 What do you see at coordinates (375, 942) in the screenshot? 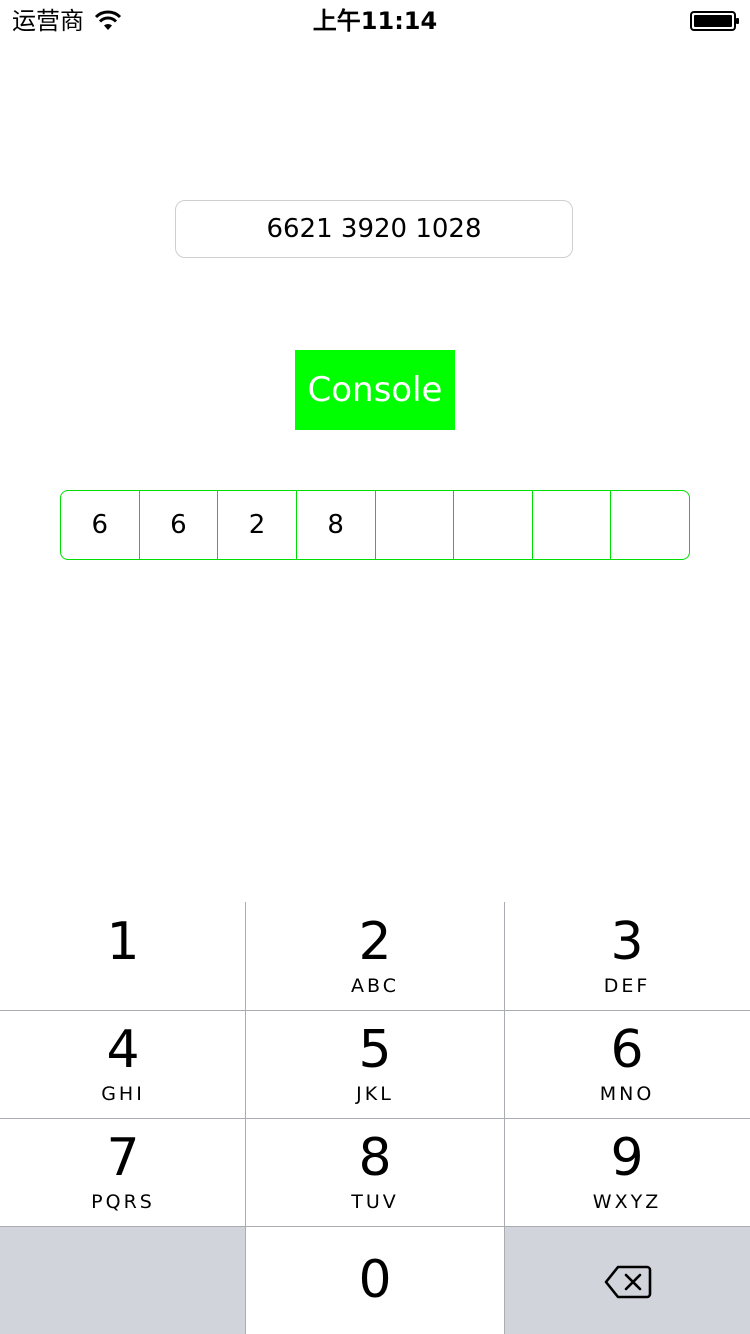
I see `key-digit: 2` at bounding box center [375, 942].